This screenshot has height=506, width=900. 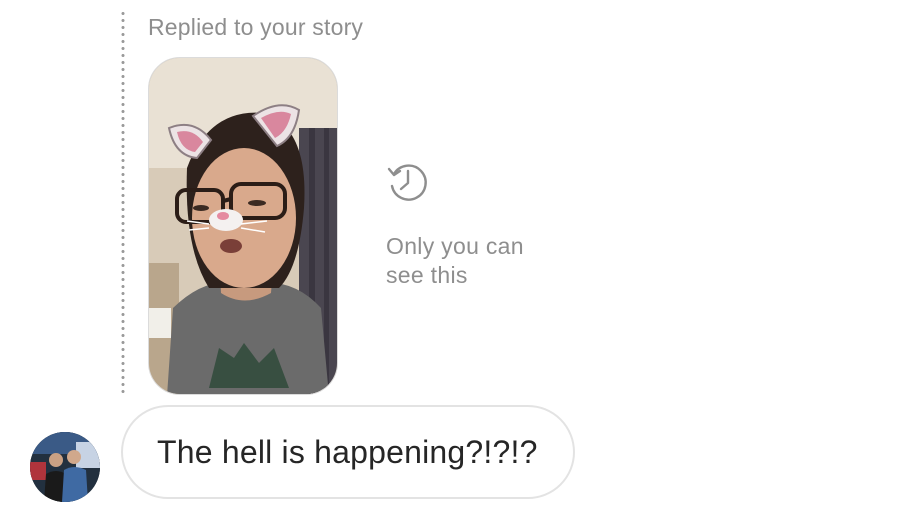 I want to click on replied-to-story-label: Replied to your story, so click(x=256, y=27).